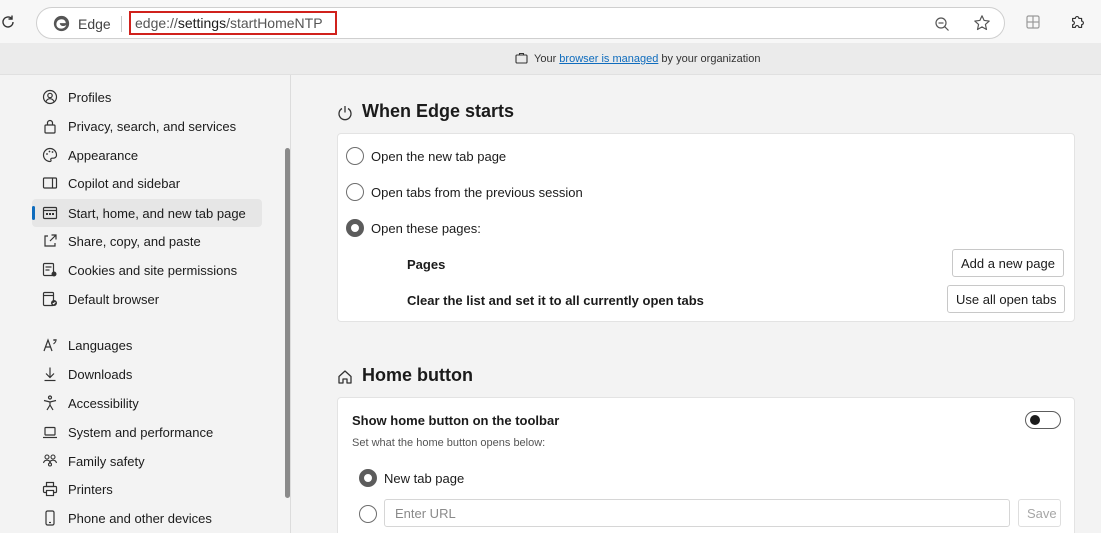 The image size is (1101, 533). Describe the element at coordinates (456, 420) in the screenshot. I see `show-home-label: Show home button on the toolbar` at that location.